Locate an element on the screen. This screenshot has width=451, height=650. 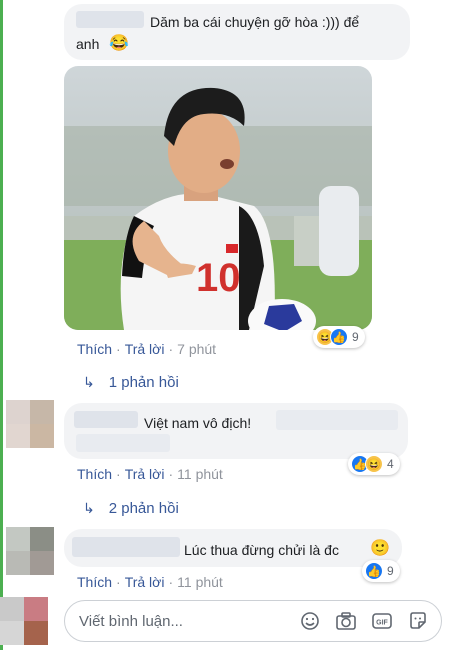
composer-icons: GIF is located at coordinates (364, 621).